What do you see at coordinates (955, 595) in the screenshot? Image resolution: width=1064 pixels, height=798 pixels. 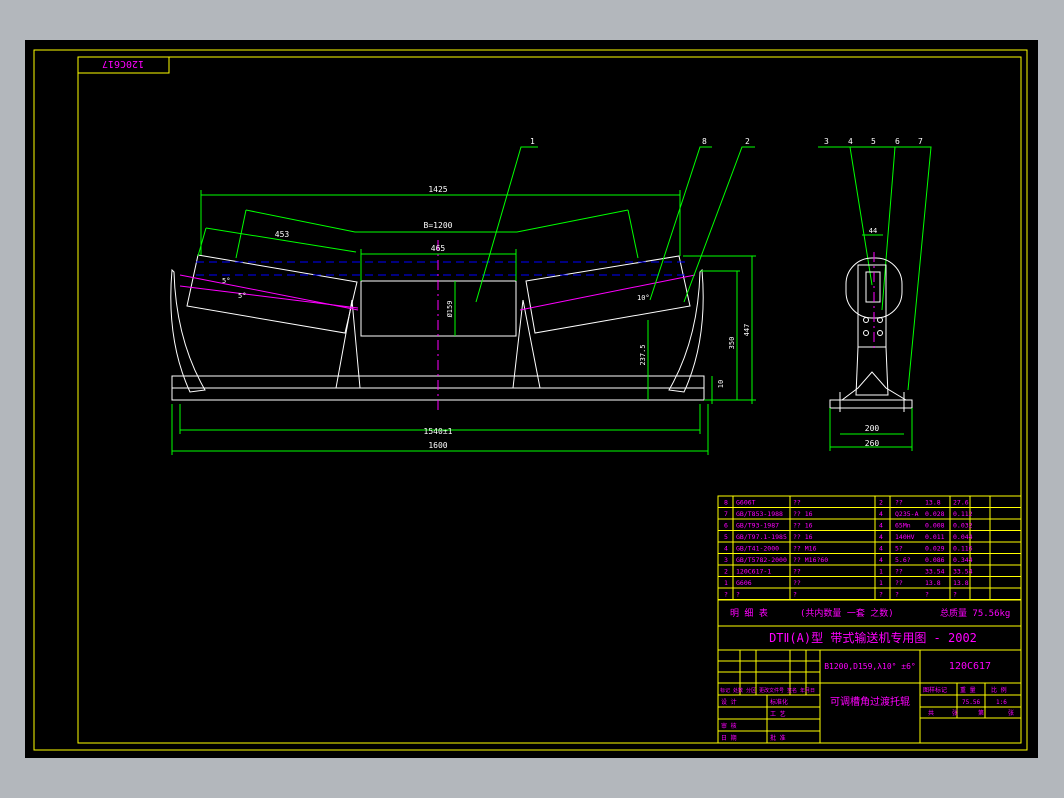 I see `parts-cell-total_w: ?` at bounding box center [955, 595].